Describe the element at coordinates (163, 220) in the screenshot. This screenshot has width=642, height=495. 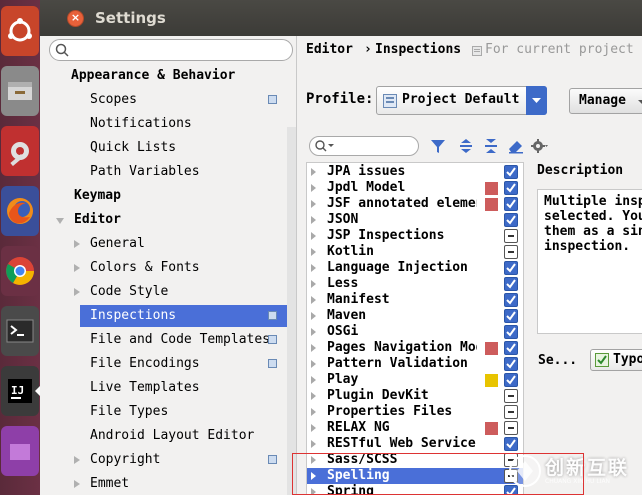
I see `sidebar-item-editor: Editor` at that location.